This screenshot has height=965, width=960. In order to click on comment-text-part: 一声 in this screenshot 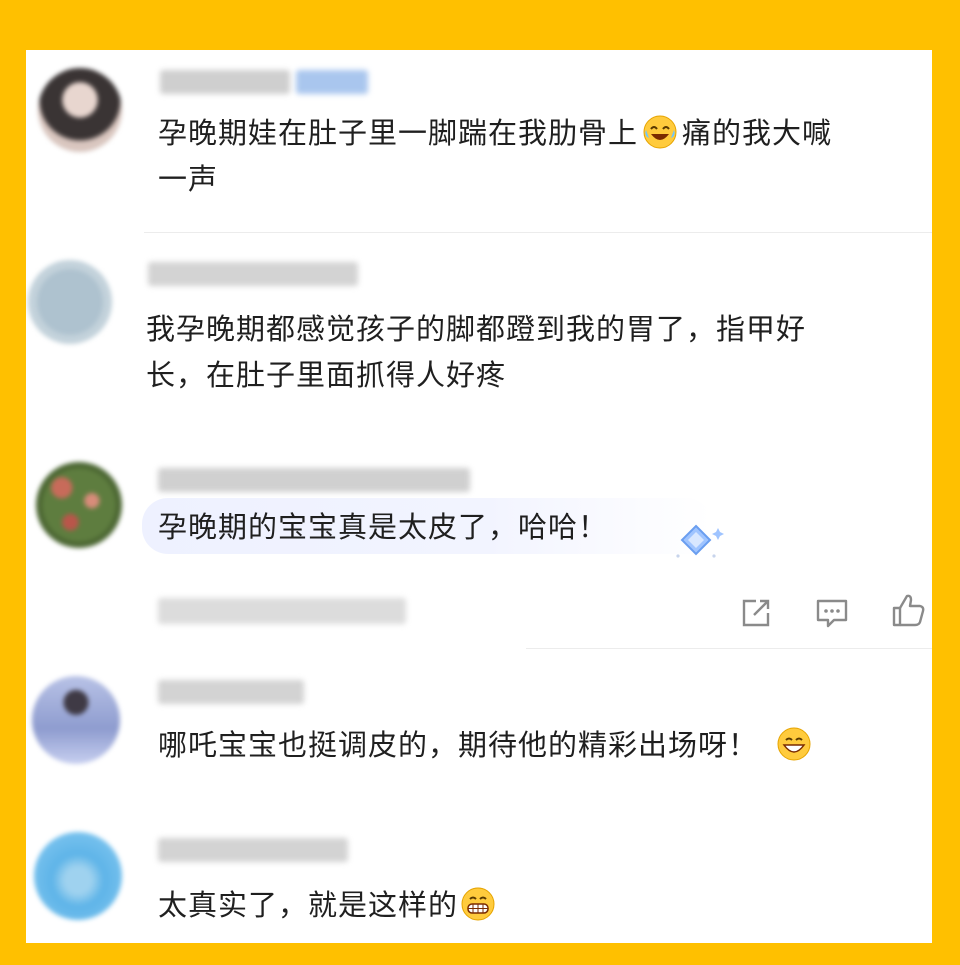, I will do `click(188, 179)`.